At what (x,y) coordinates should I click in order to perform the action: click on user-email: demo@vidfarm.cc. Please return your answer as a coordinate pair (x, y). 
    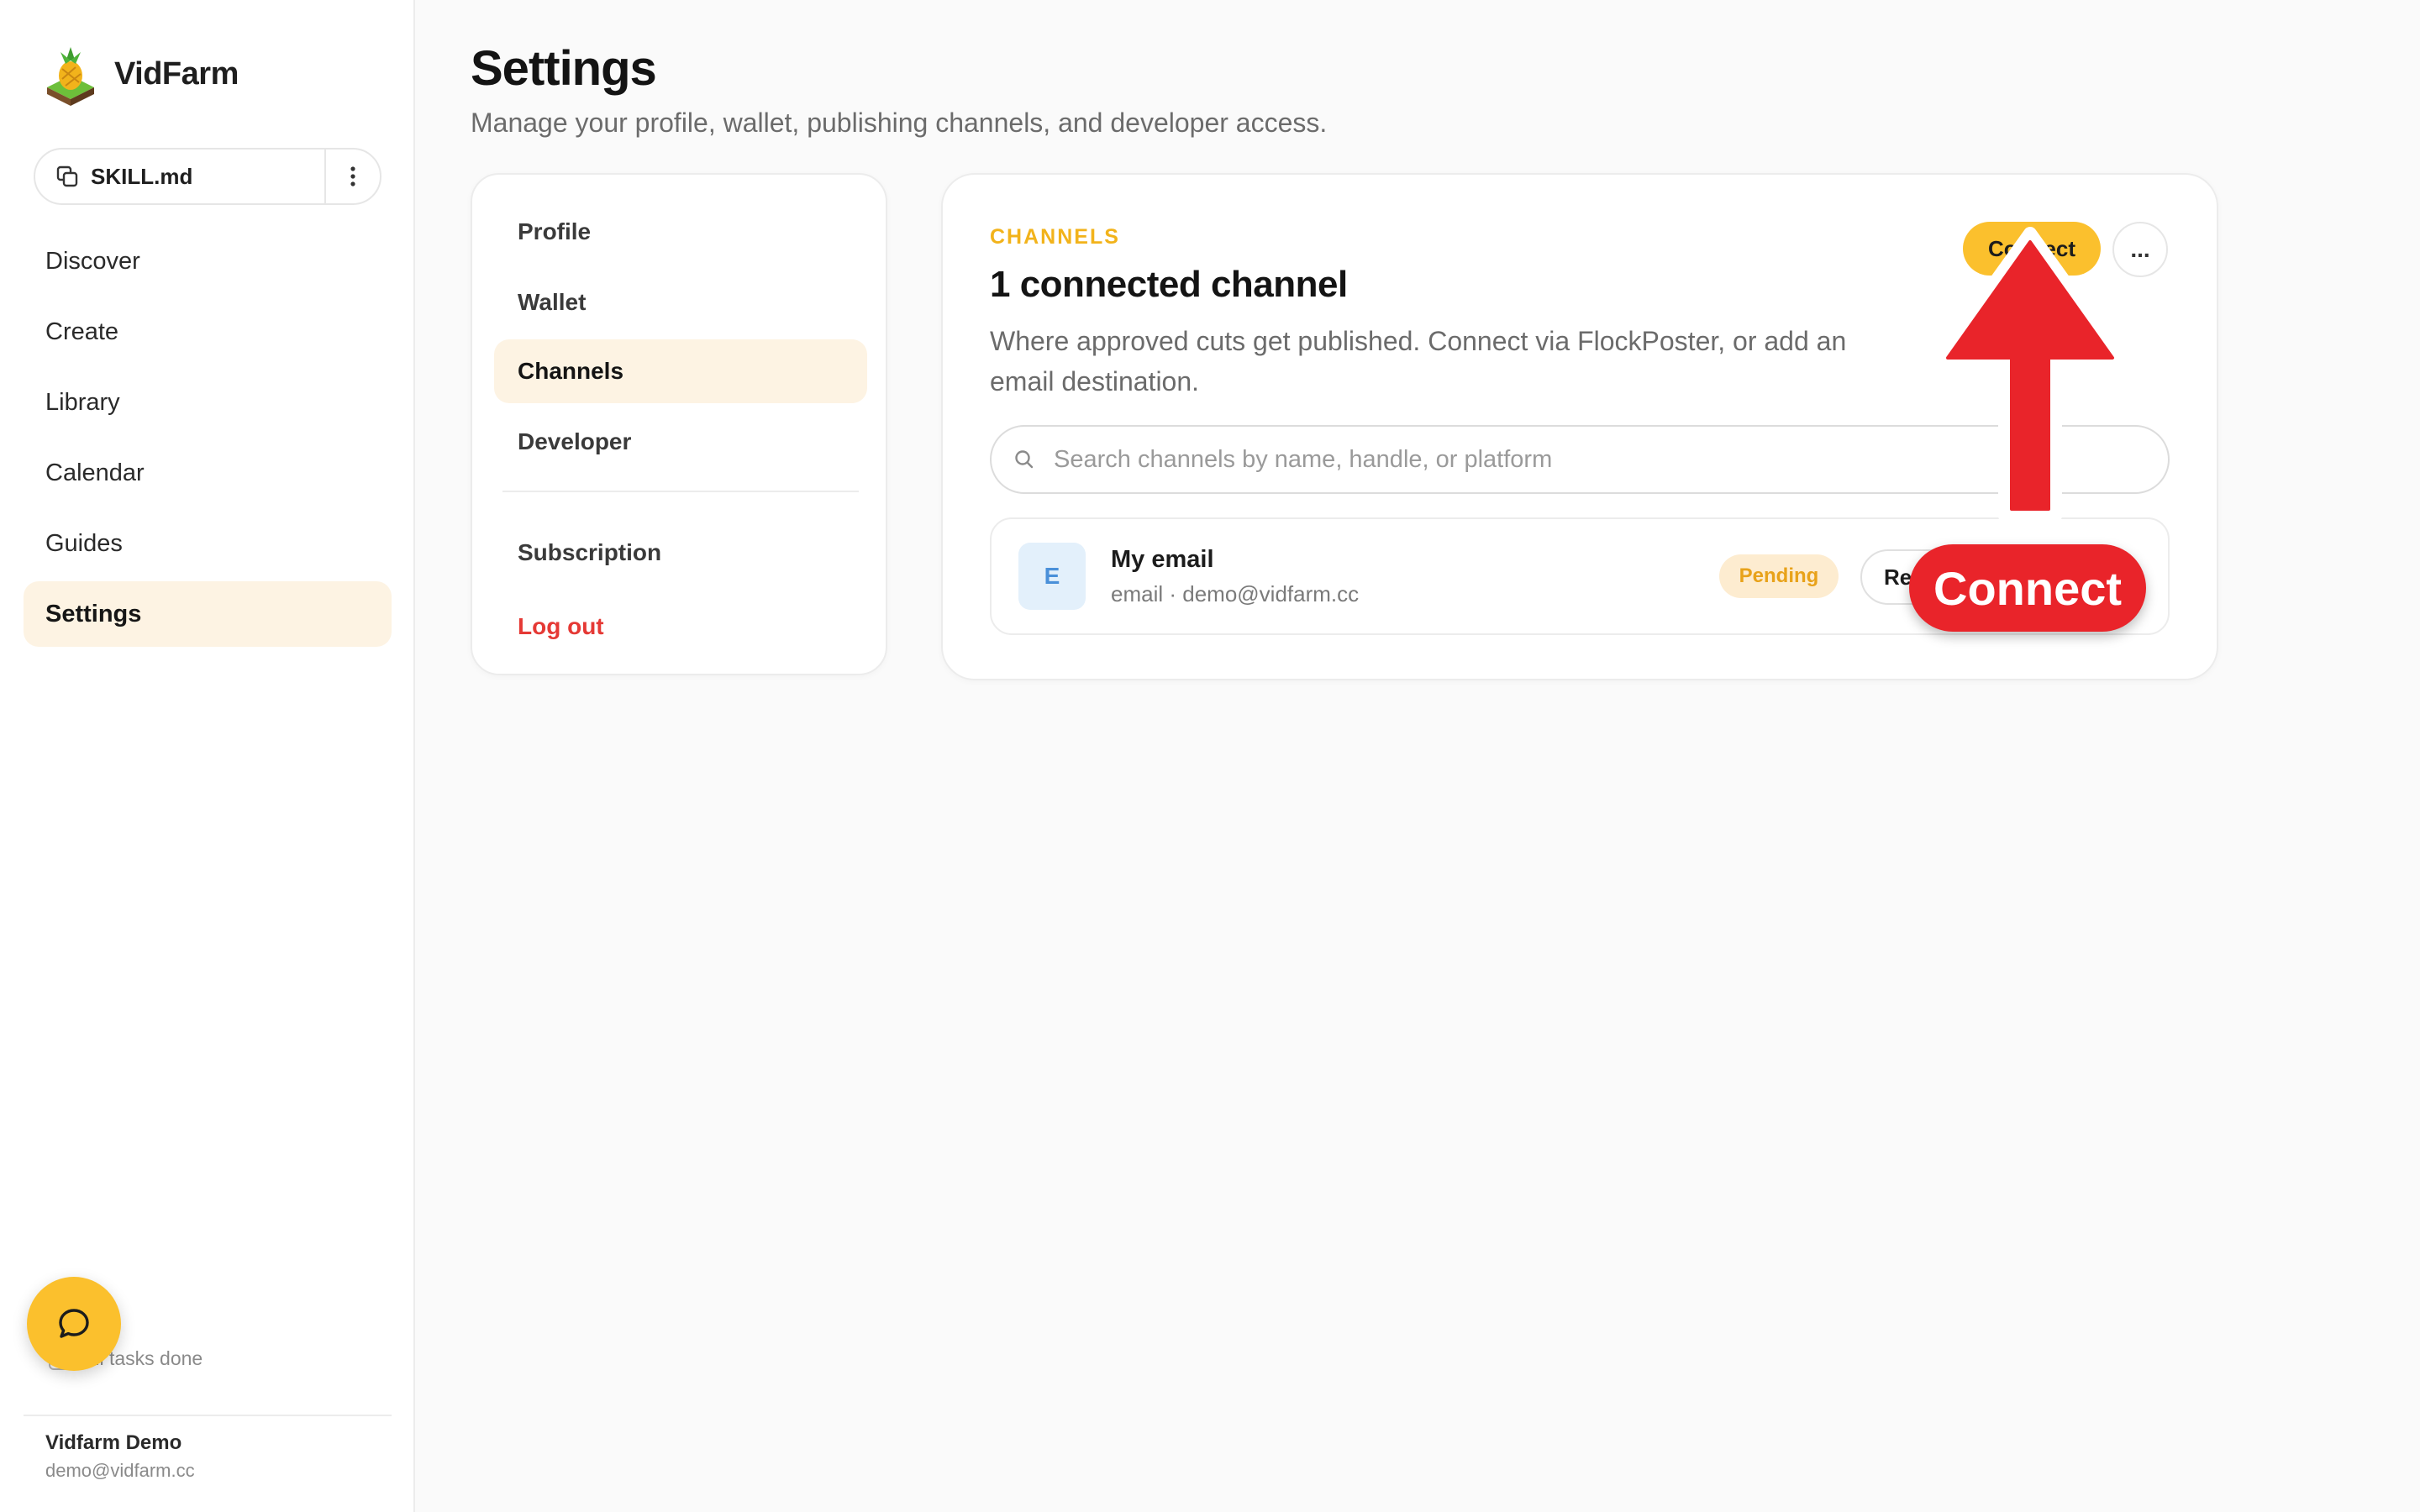
    Looking at the image, I should click on (120, 1470).